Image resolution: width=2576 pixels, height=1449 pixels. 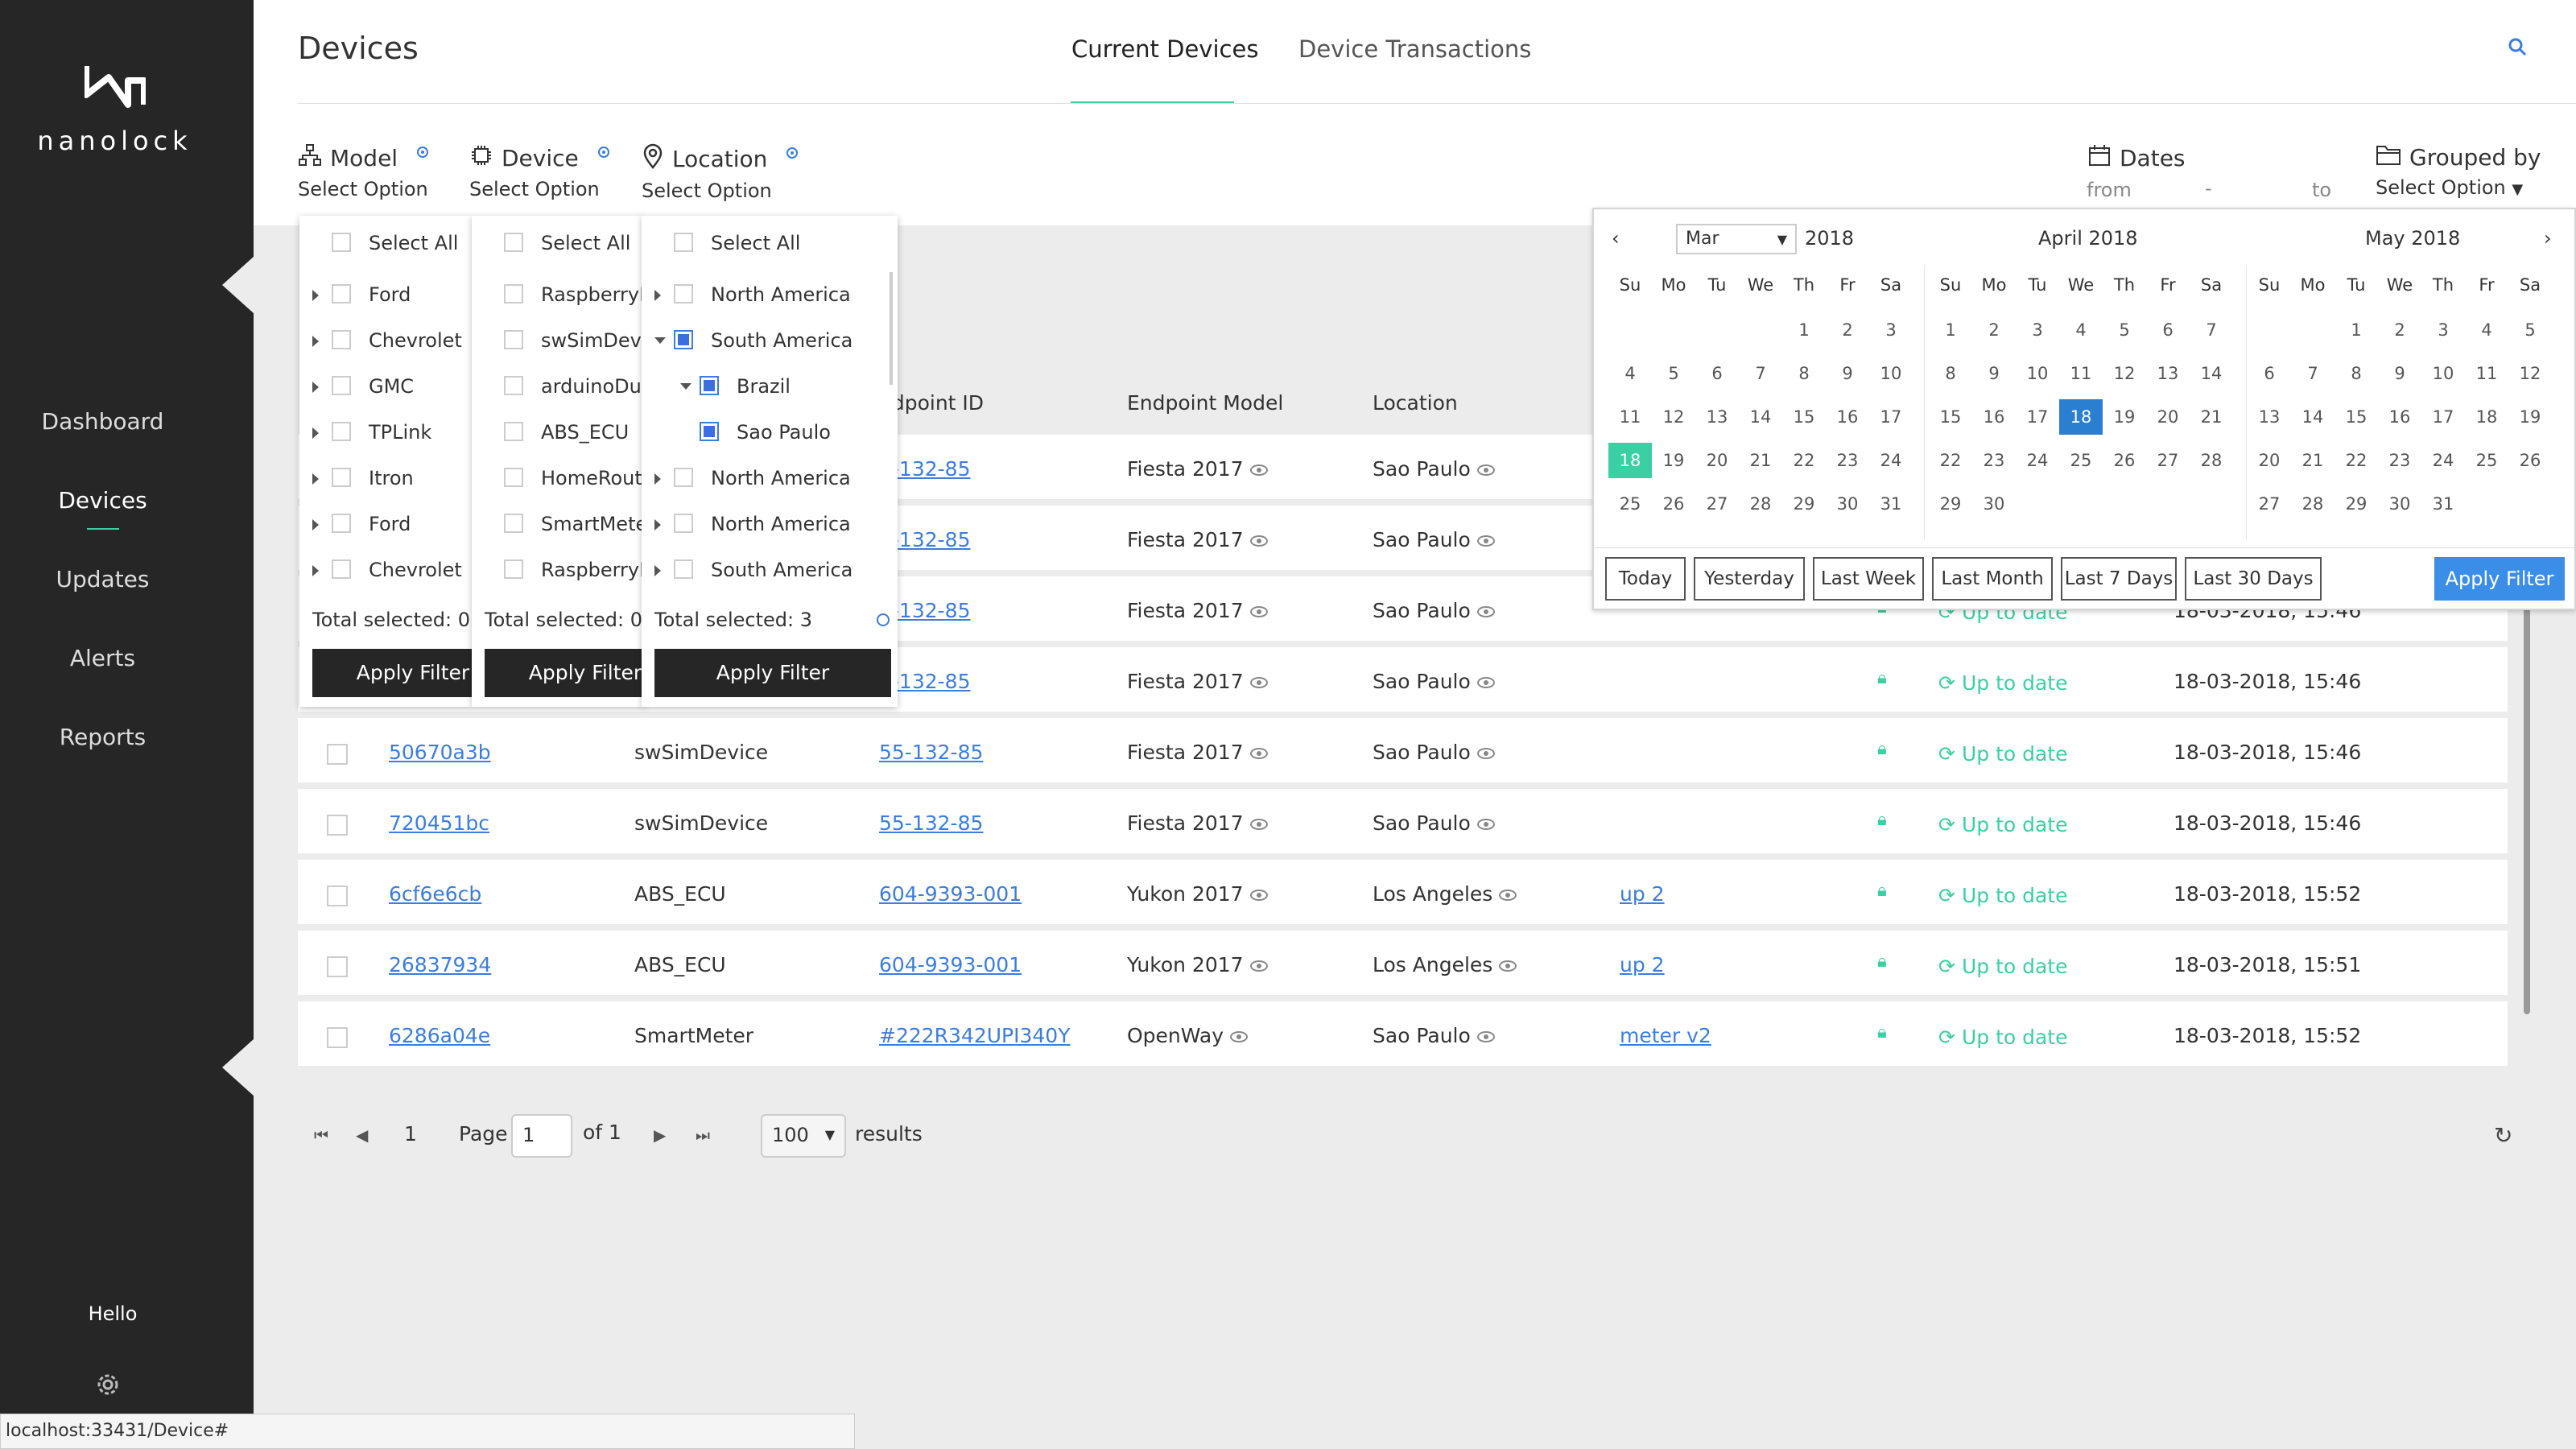 What do you see at coordinates (558, 243) in the screenshot?
I see `select-all-option: Select All` at bounding box center [558, 243].